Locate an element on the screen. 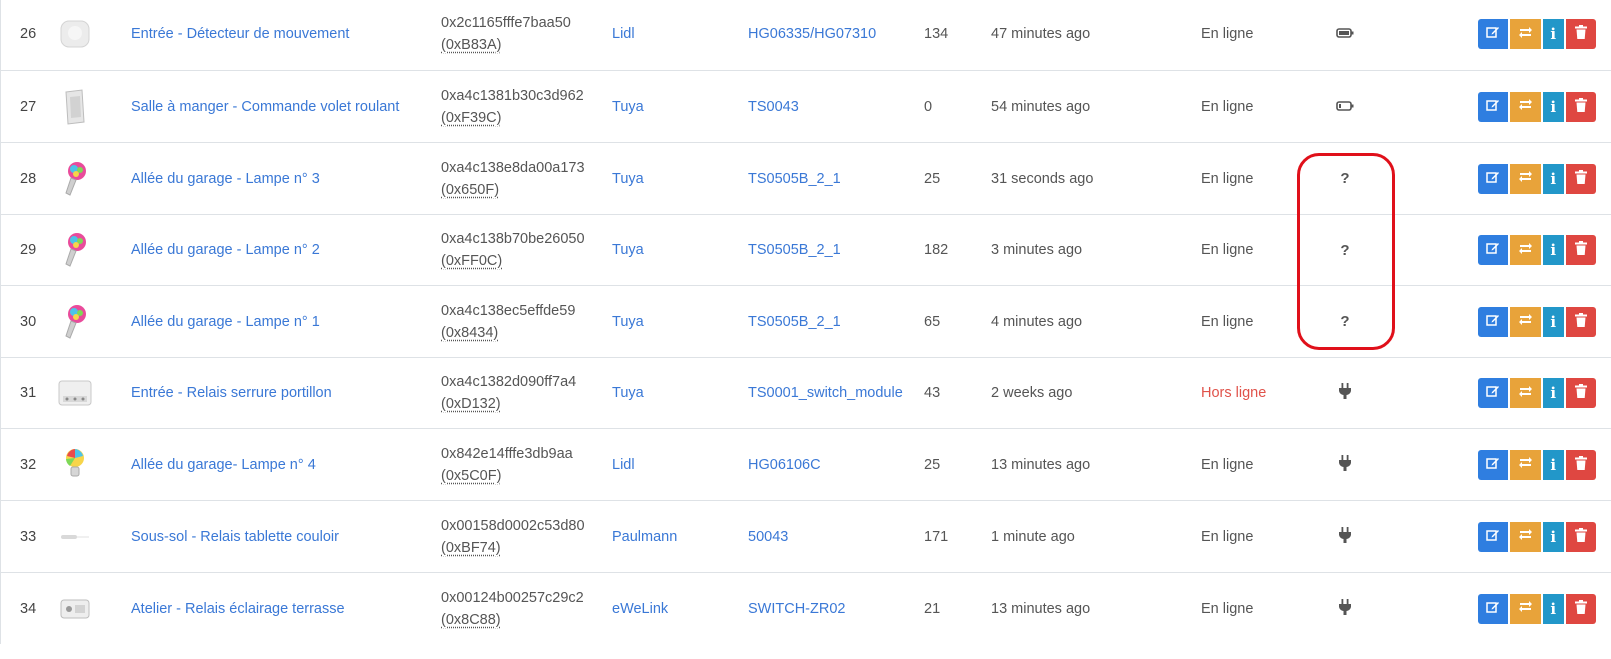  link-quality: 25 is located at coordinates (932, 178).